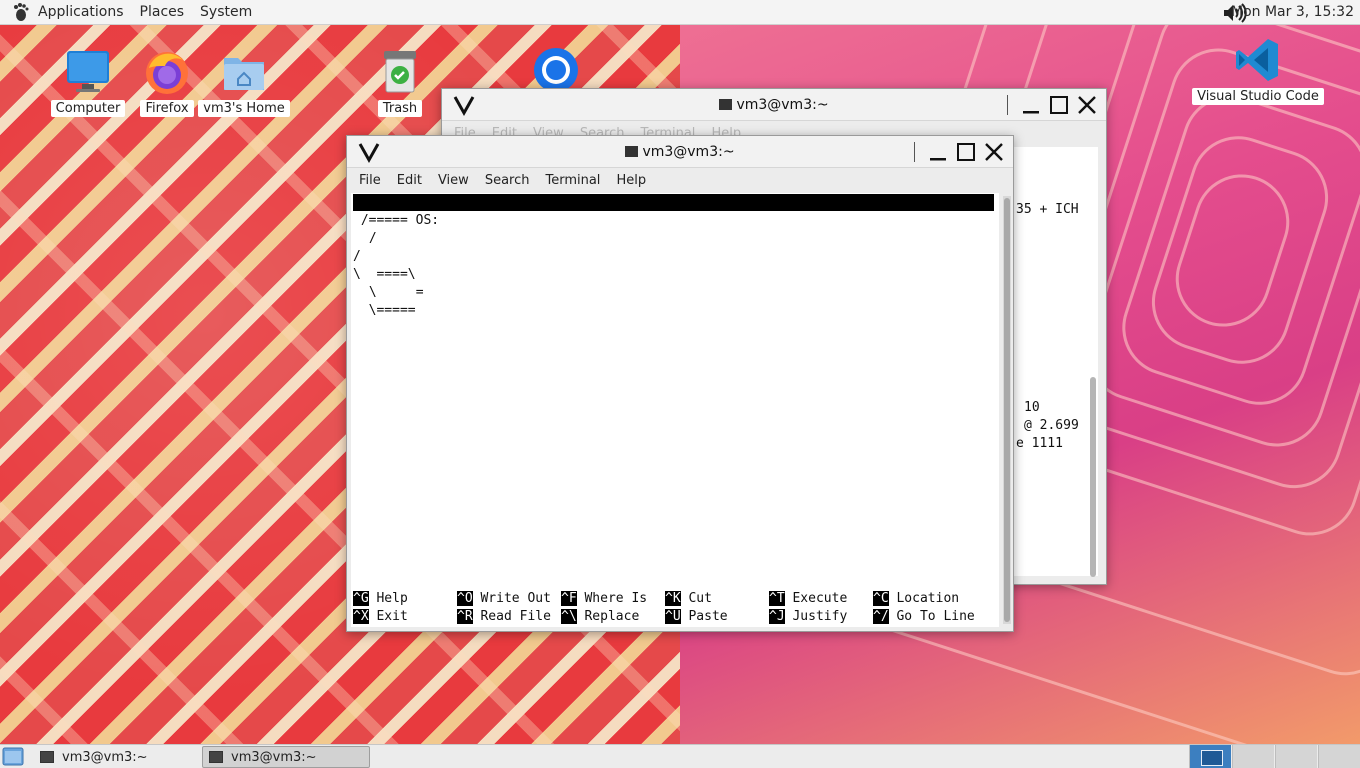 The width and height of the screenshot is (1360, 768). Describe the element at coordinates (20, 12) in the screenshot. I see `gnome-foot-icon` at that location.